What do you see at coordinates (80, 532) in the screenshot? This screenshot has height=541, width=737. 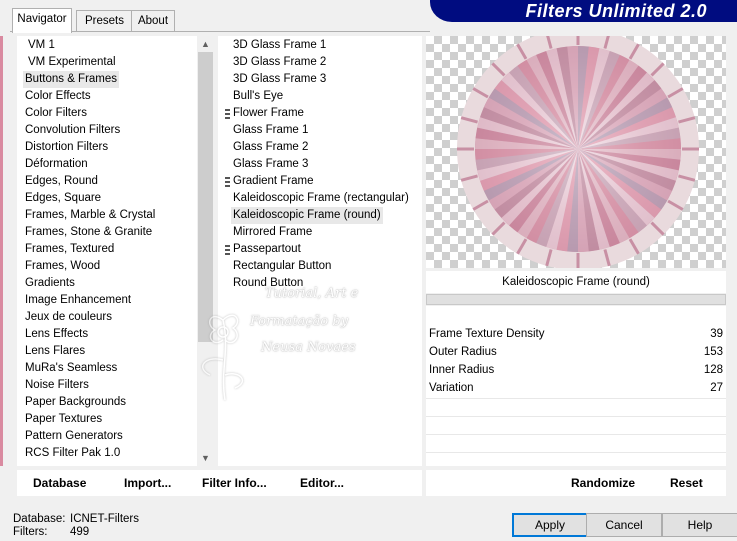 I see `filters-count: 499` at bounding box center [80, 532].